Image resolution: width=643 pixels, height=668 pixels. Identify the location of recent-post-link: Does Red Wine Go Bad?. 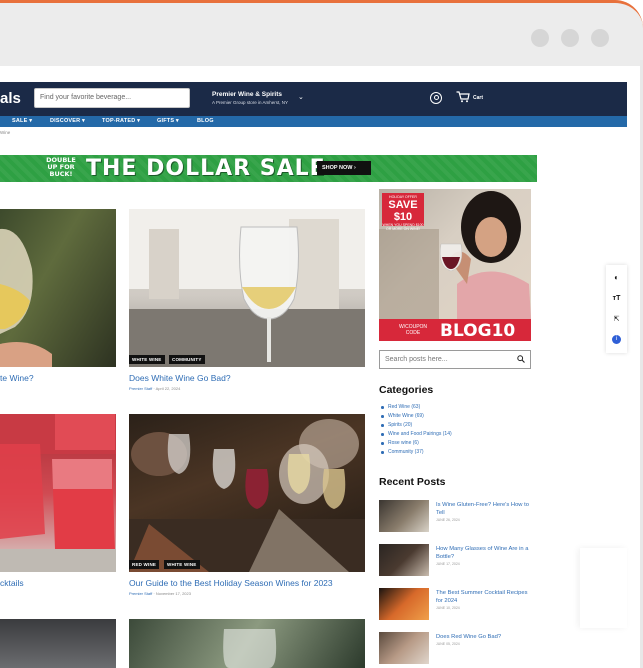
(483, 637).